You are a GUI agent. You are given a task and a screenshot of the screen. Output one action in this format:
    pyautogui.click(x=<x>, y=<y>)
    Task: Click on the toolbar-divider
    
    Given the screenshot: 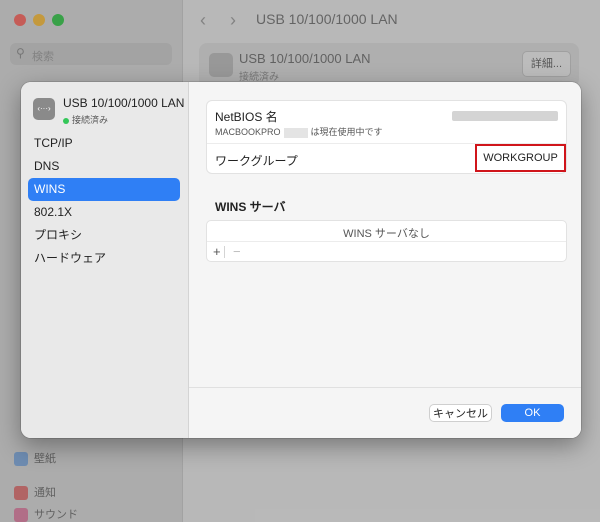 What is the action you would take?
    pyautogui.click(x=224, y=252)
    